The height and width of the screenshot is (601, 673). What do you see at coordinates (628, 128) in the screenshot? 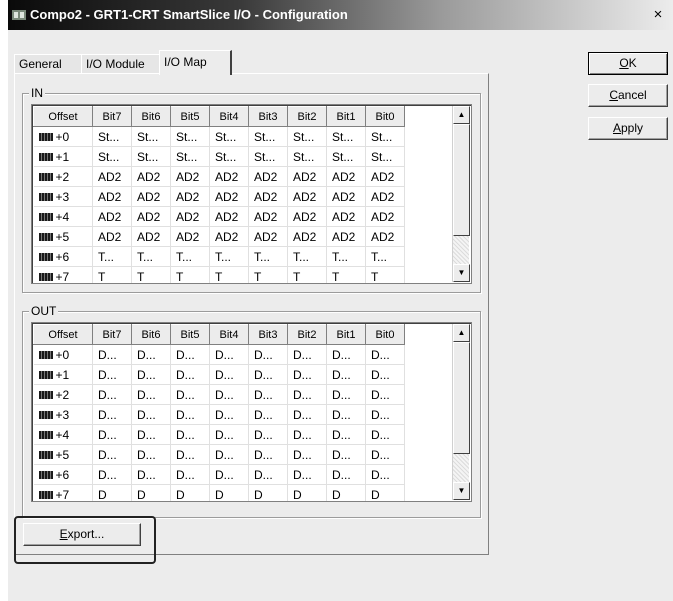
I see `apply-button: Apply` at bounding box center [628, 128].